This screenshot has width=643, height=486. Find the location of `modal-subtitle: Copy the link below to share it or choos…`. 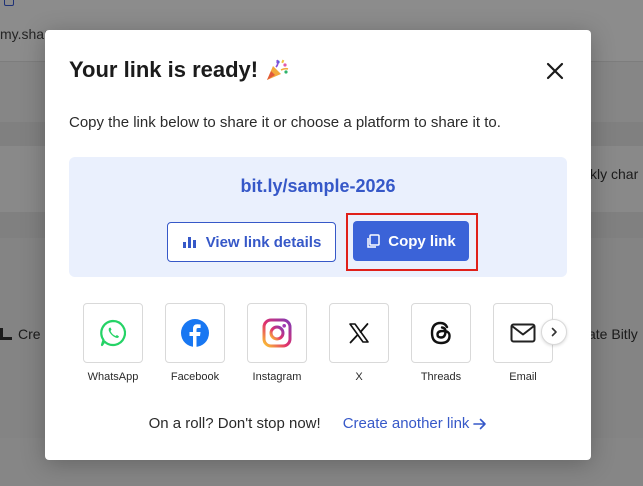

modal-subtitle: Copy the link below to share it or choos… is located at coordinates (285, 122).